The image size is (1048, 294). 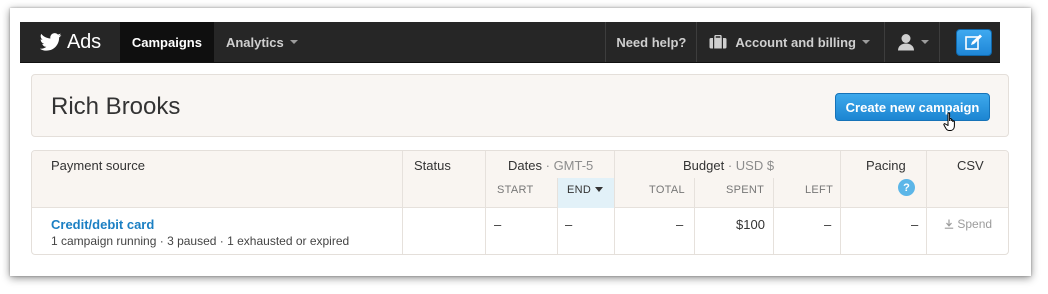 I want to click on account-billing-label: Account and billing, so click(x=795, y=42).